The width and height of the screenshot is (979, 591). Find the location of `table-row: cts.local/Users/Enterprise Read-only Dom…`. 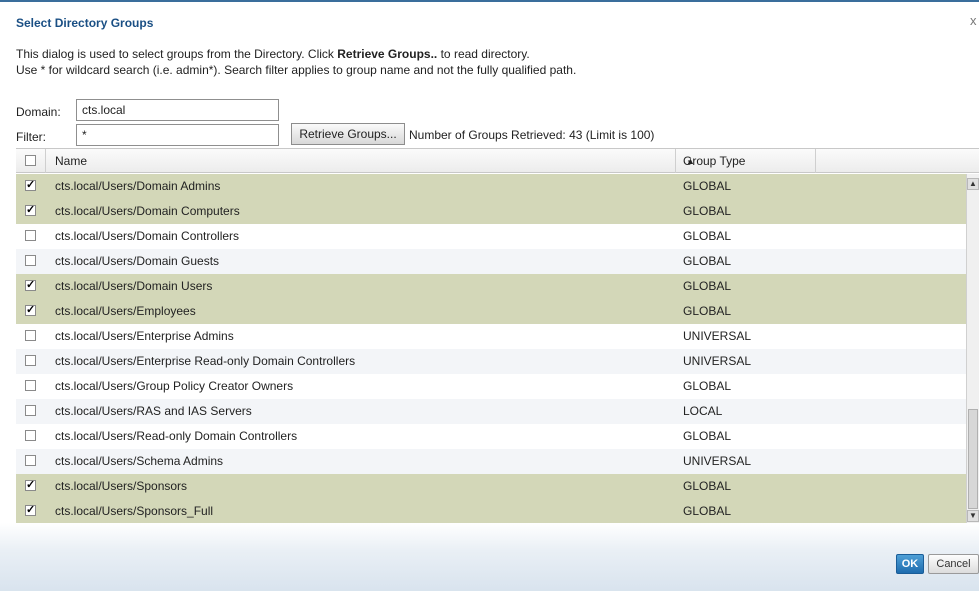

table-row: cts.local/Users/Enterprise Read-only Dom… is located at coordinates (491, 361).